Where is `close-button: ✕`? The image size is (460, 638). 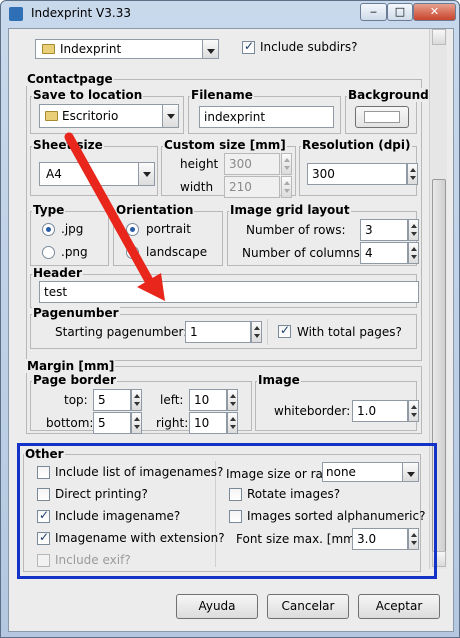
close-button: ✕ is located at coordinates (434, 12).